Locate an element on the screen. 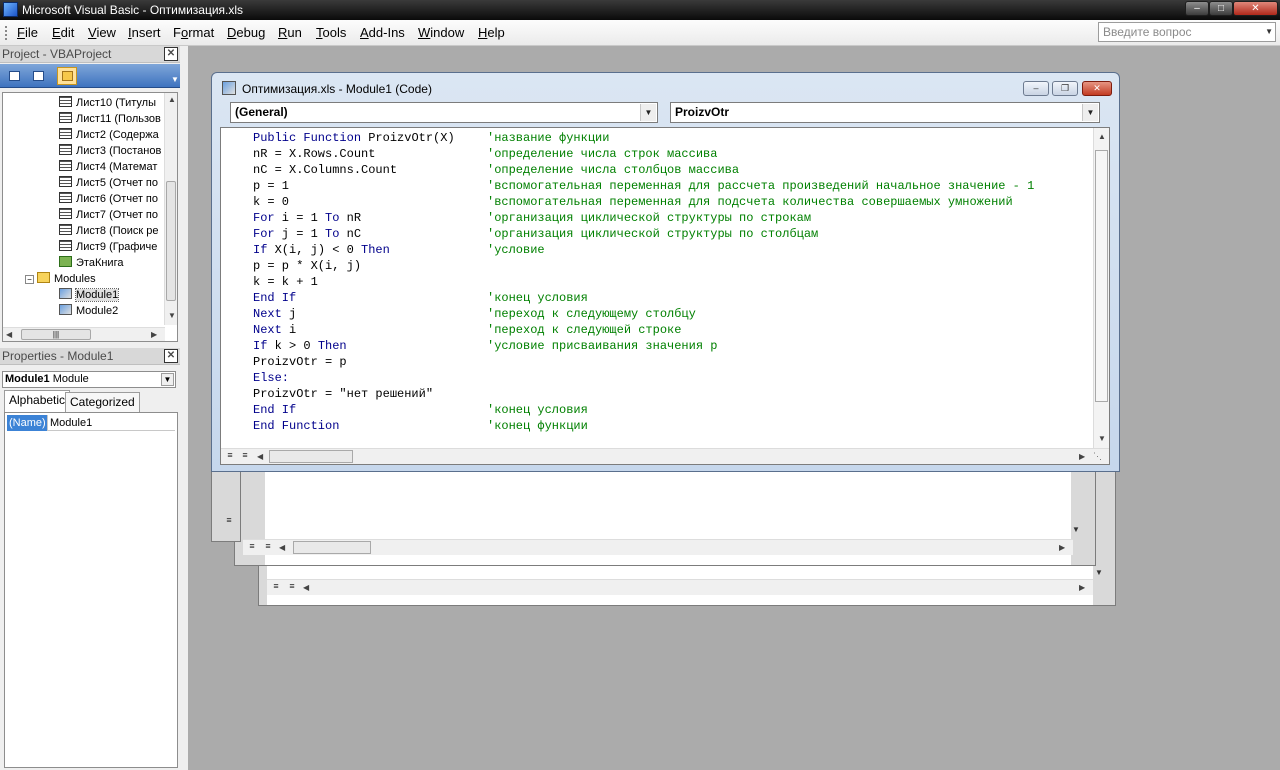  code-line: ProizvOtr = "нет решений" is located at coordinates (643, 394).